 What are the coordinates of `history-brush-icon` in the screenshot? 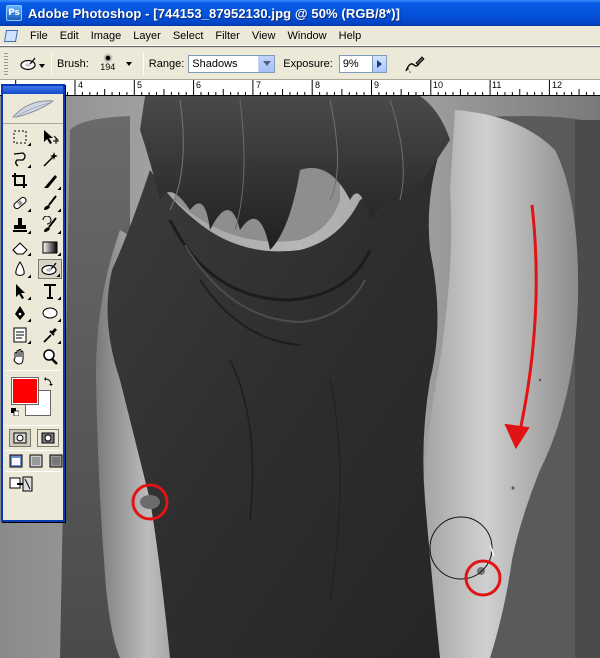 It's located at (50, 225).